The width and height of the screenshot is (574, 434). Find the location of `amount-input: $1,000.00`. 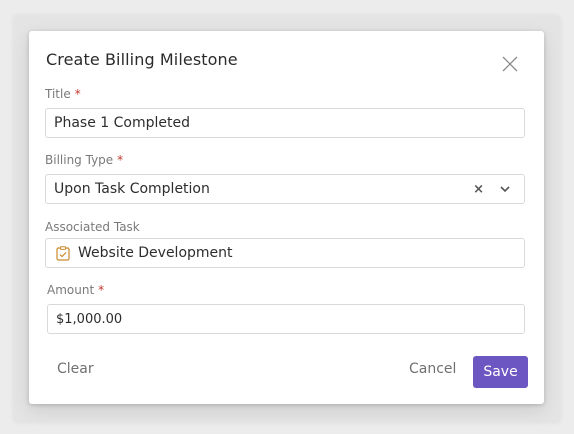

amount-input: $1,000.00 is located at coordinates (286, 319).